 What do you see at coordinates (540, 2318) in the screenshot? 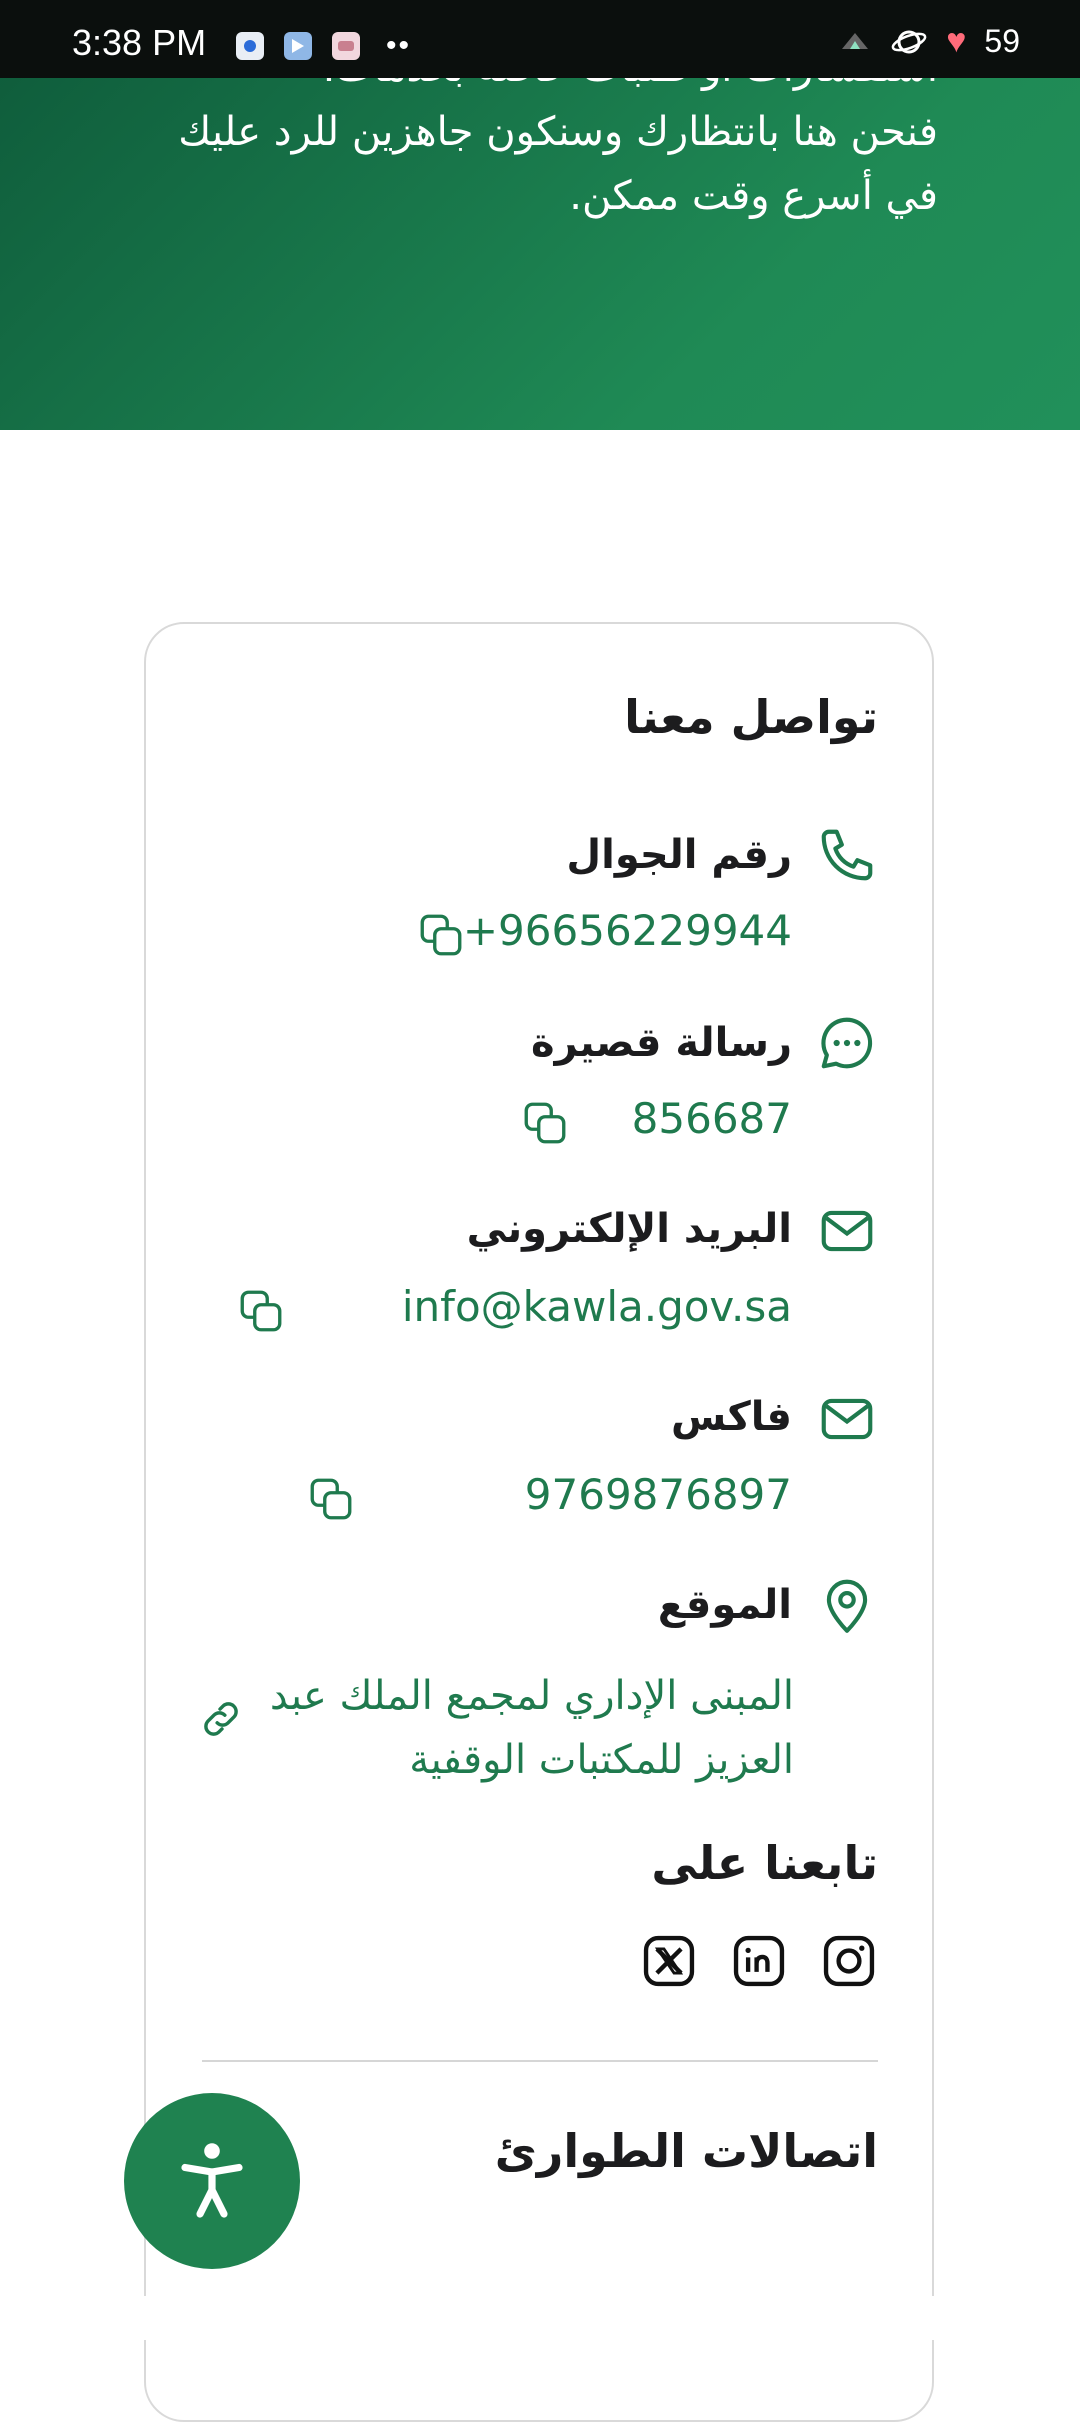
I see `bottom-edge` at bounding box center [540, 2318].